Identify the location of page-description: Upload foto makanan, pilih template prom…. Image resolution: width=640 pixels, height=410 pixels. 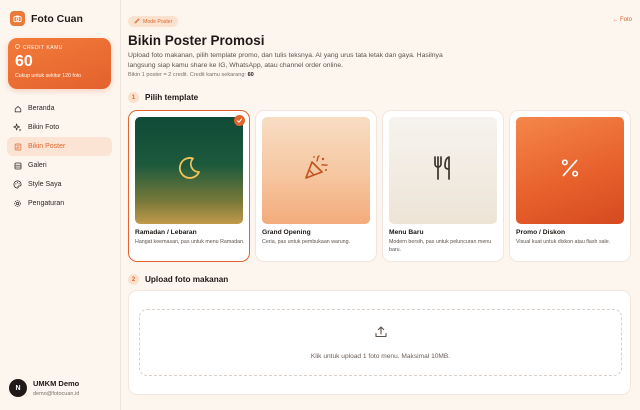
(285, 60).